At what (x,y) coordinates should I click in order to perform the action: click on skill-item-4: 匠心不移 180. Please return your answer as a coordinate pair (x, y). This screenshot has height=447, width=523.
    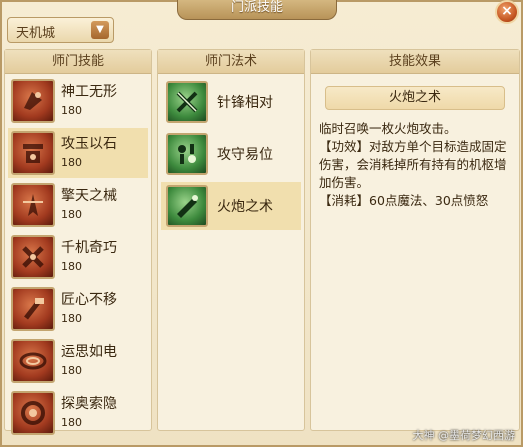
    Looking at the image, I should click on (78, 309).